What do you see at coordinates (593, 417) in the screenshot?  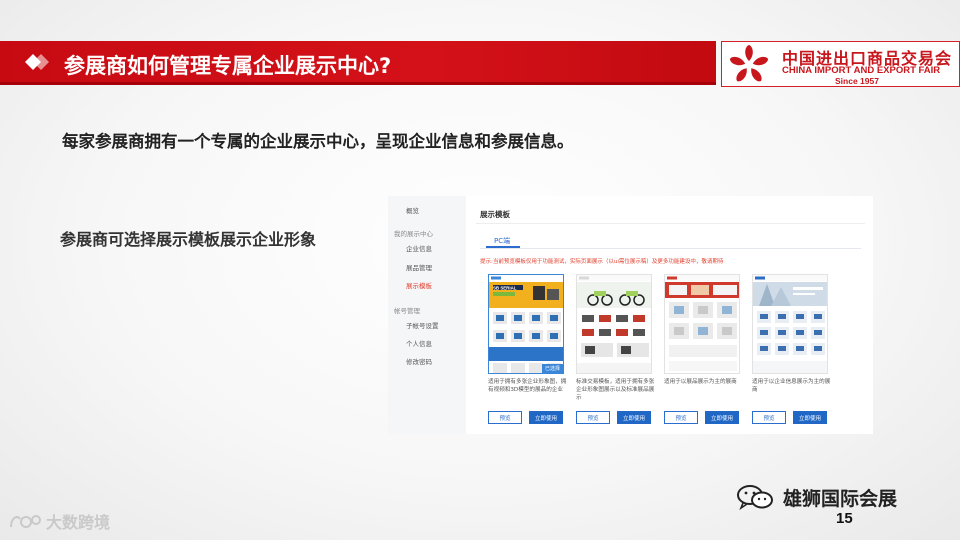 I see `card-2-preview-button: 预览` at bounding box center [593, 417].